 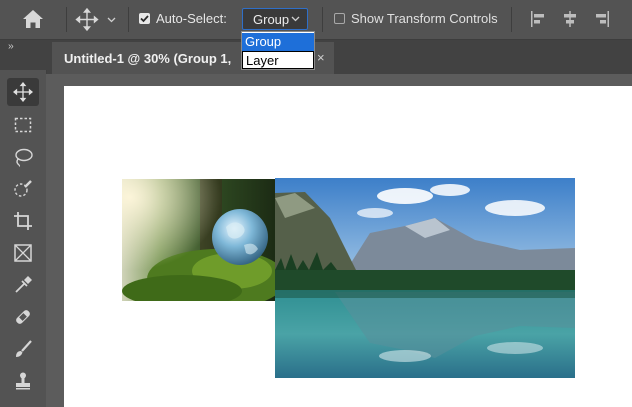 I want to click on auto-select-dropdown: Group, so click(x=275, y=19).